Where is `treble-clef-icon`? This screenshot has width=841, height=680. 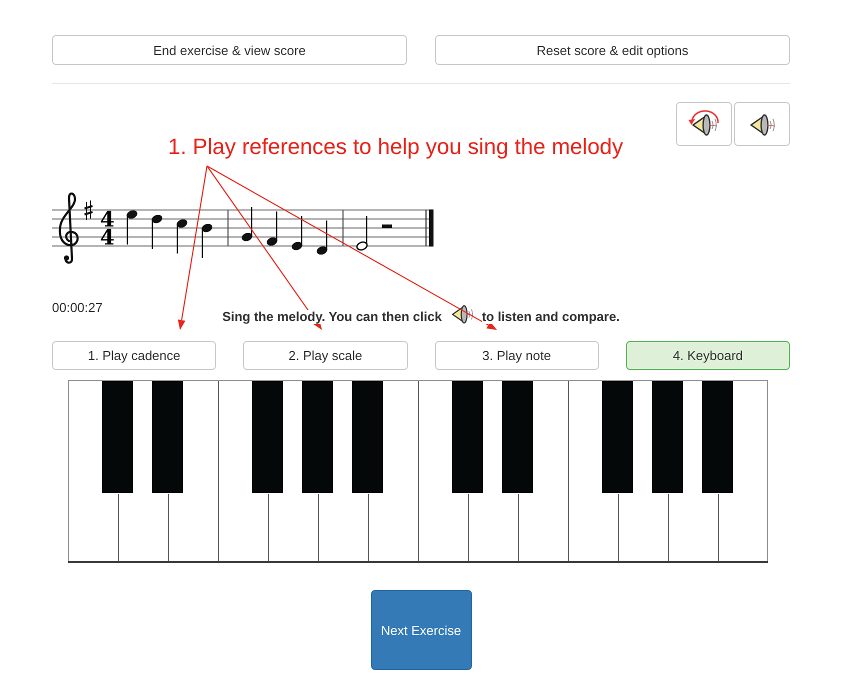
treble-clef-icon is located at coordinates (68, 228).